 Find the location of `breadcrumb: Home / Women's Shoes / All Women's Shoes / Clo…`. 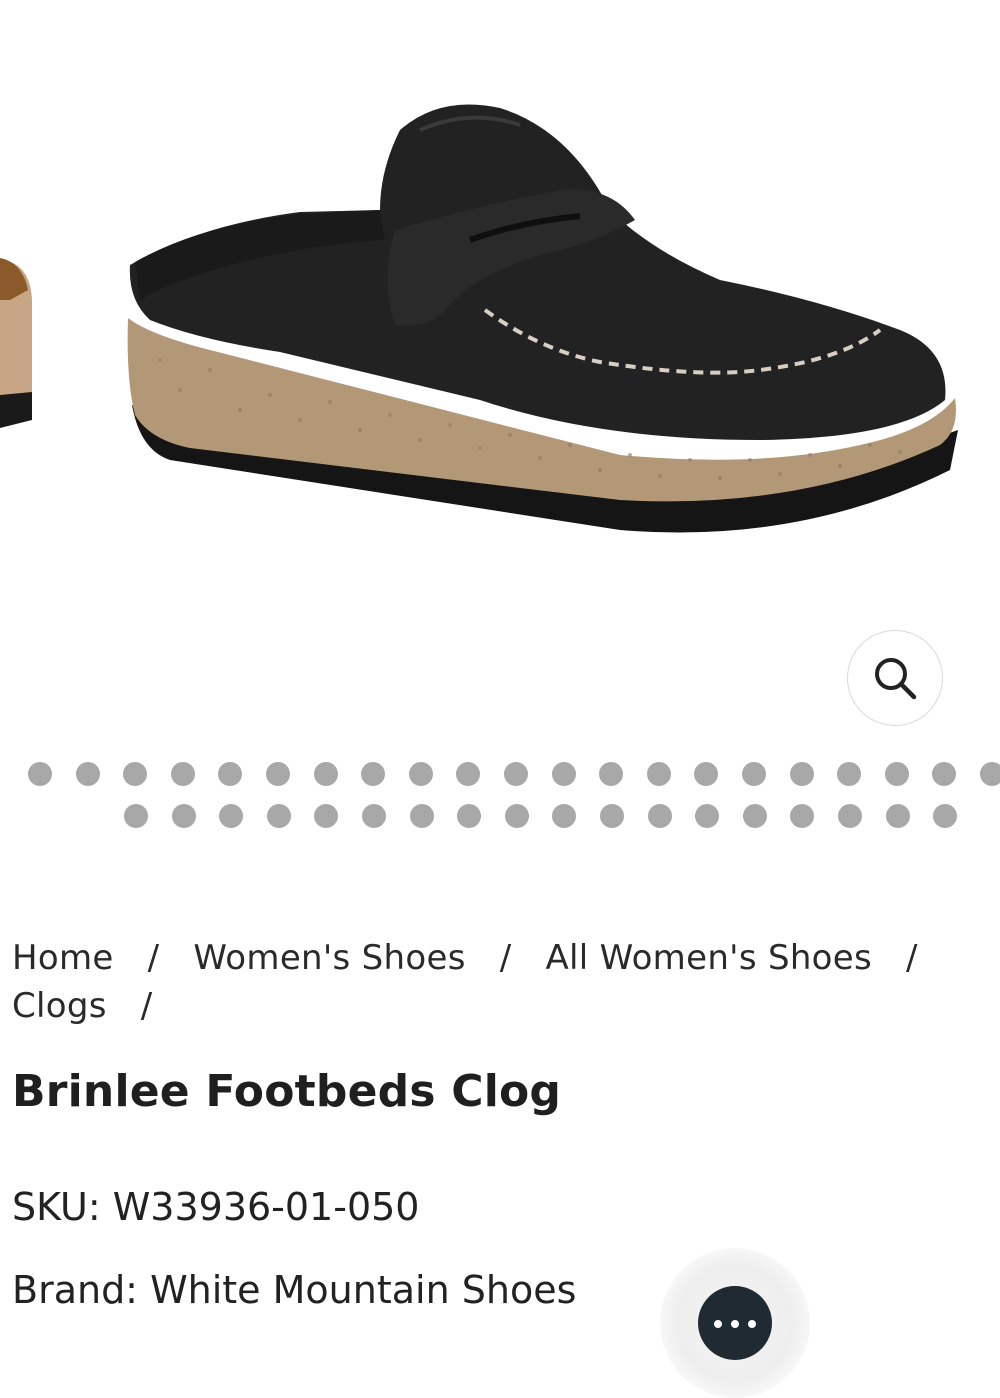

breadcrumb: Home / Women's Shoes / All Women's Shoes / Clo… is located at coordinates (499, 982).